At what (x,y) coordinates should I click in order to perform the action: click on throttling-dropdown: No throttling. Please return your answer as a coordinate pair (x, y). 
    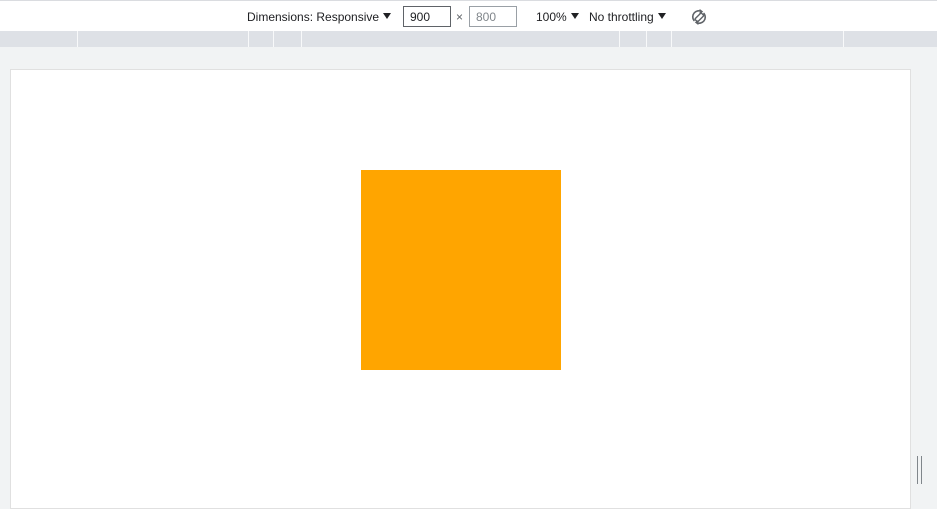
    Looking at the image, I should click on (627, 16).